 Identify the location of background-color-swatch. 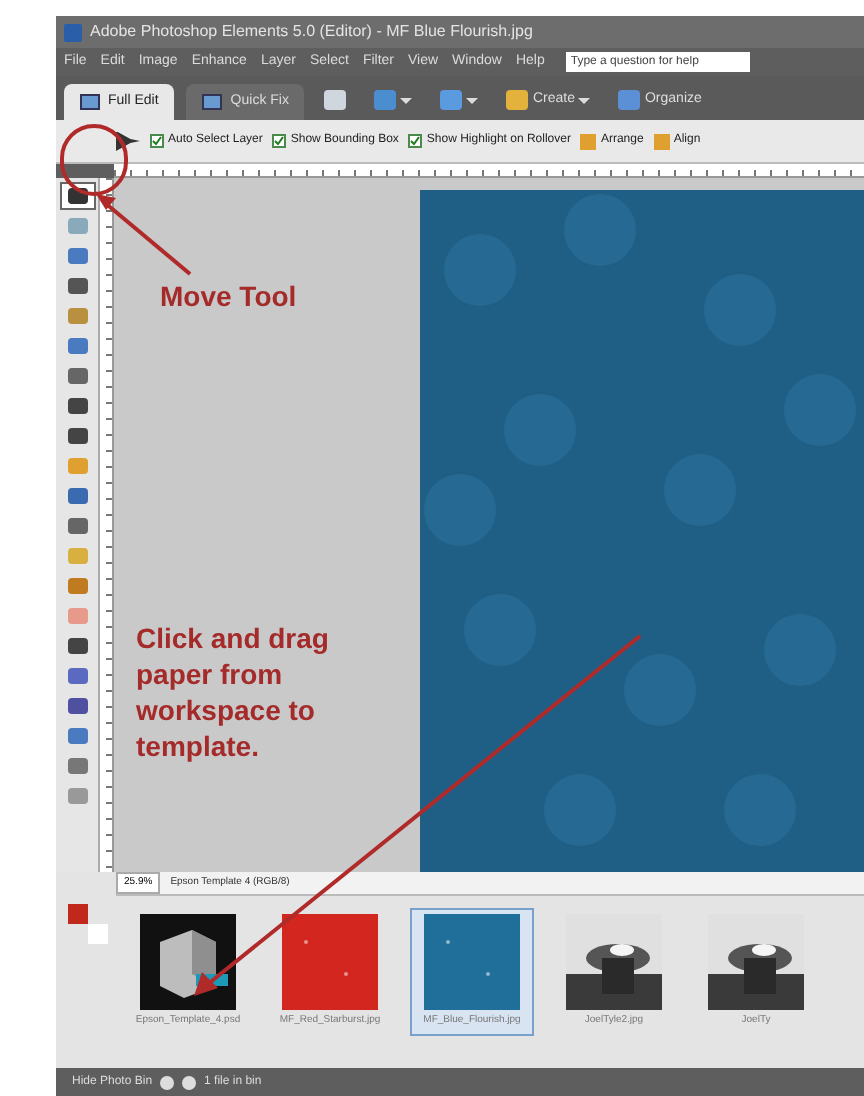
(98, 934).